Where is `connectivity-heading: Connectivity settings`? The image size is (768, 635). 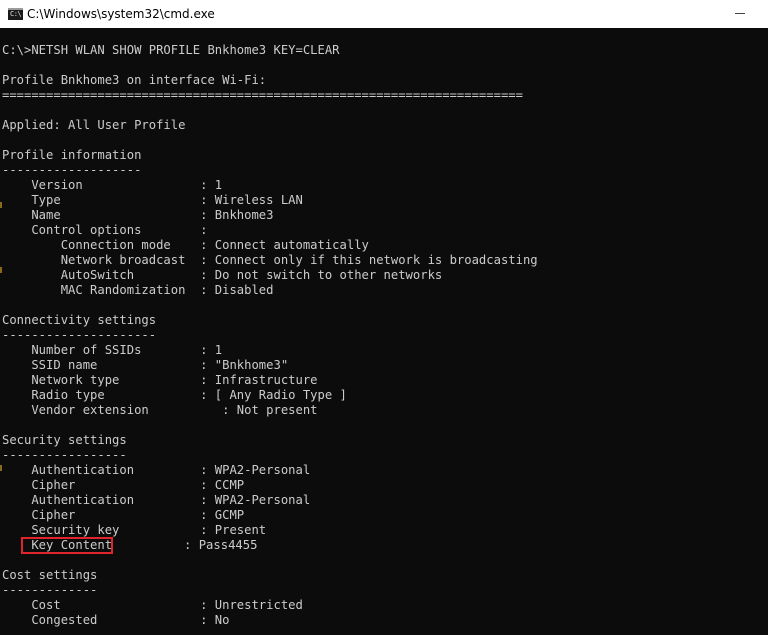
connectivity-heading: Connectivity settings is located at coordinates (79, 320).